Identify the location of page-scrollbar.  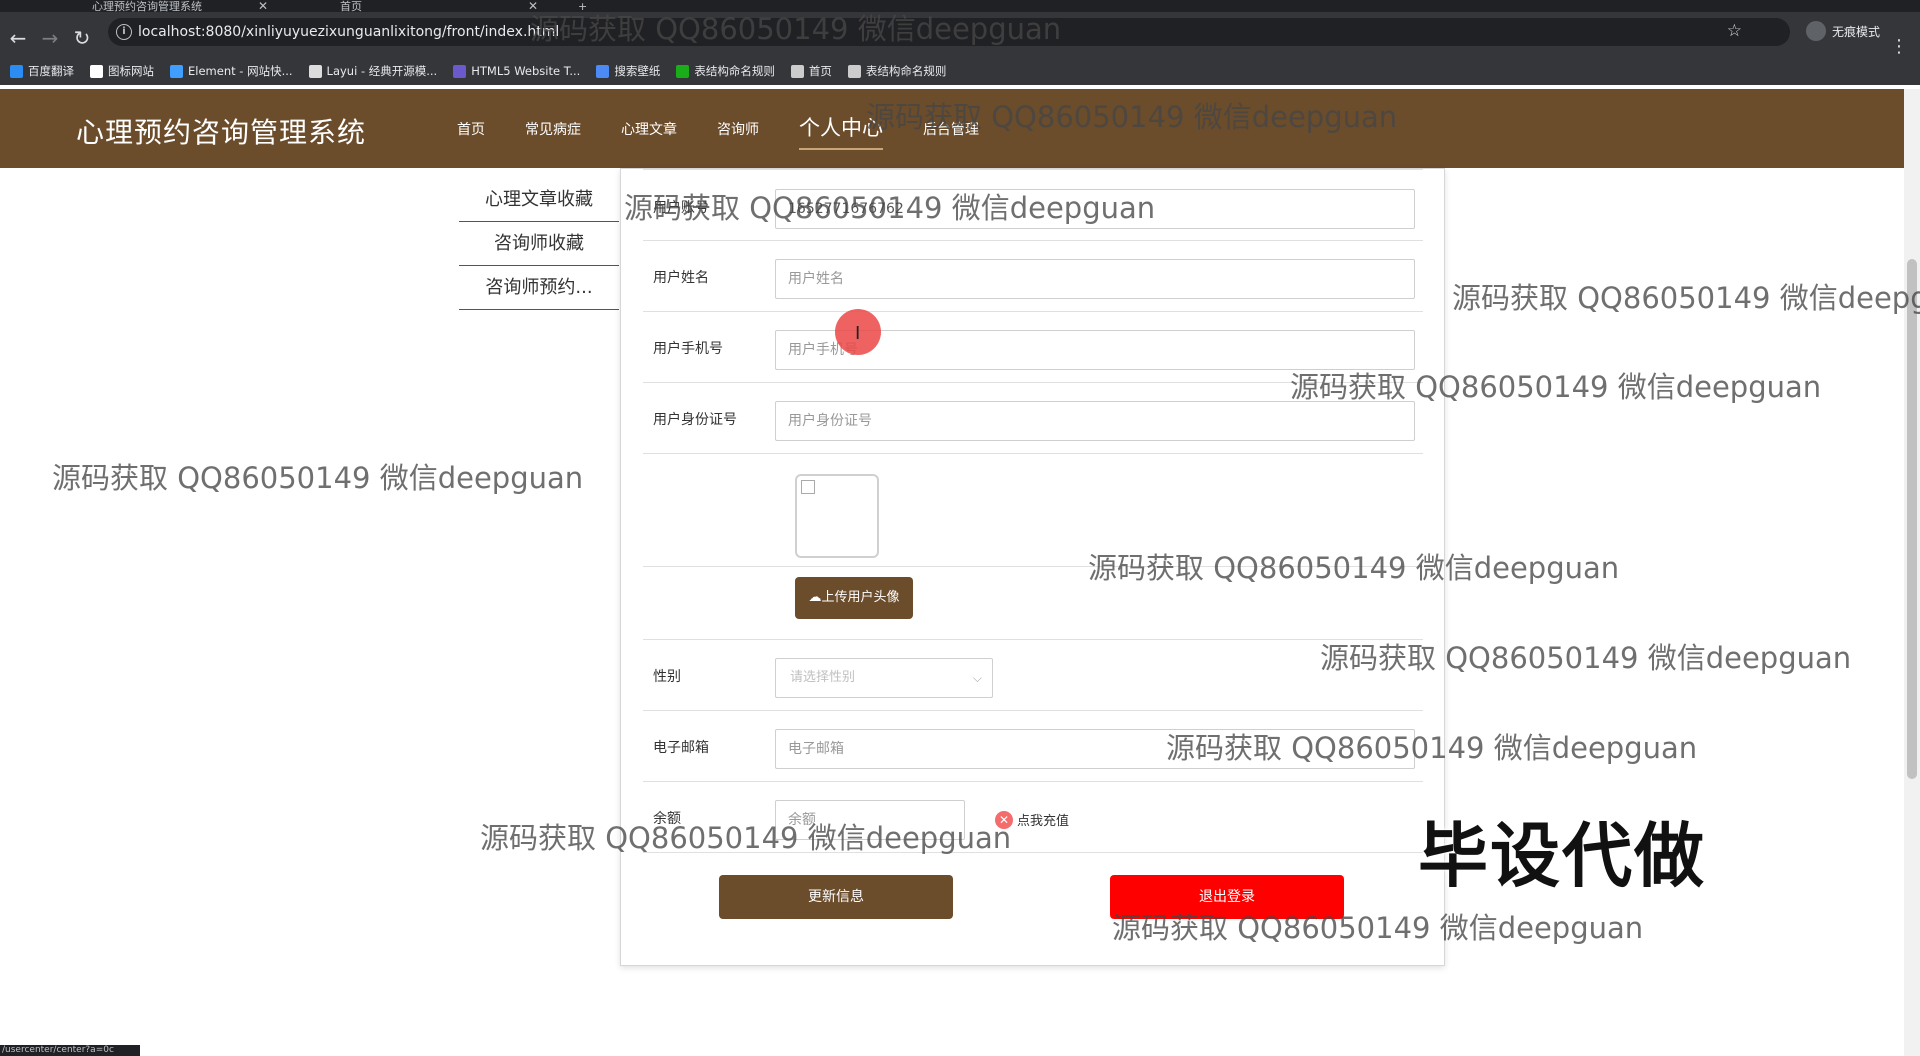
(1912, 572).